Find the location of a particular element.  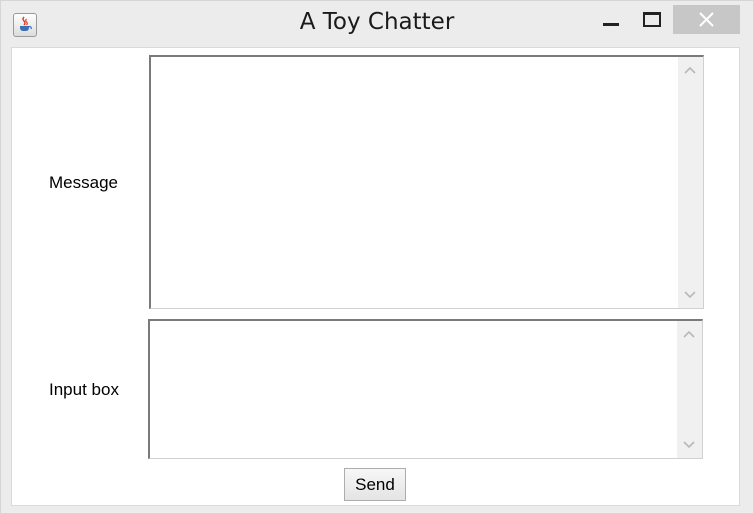

send-button: Send is located at coordinates (375, 484).